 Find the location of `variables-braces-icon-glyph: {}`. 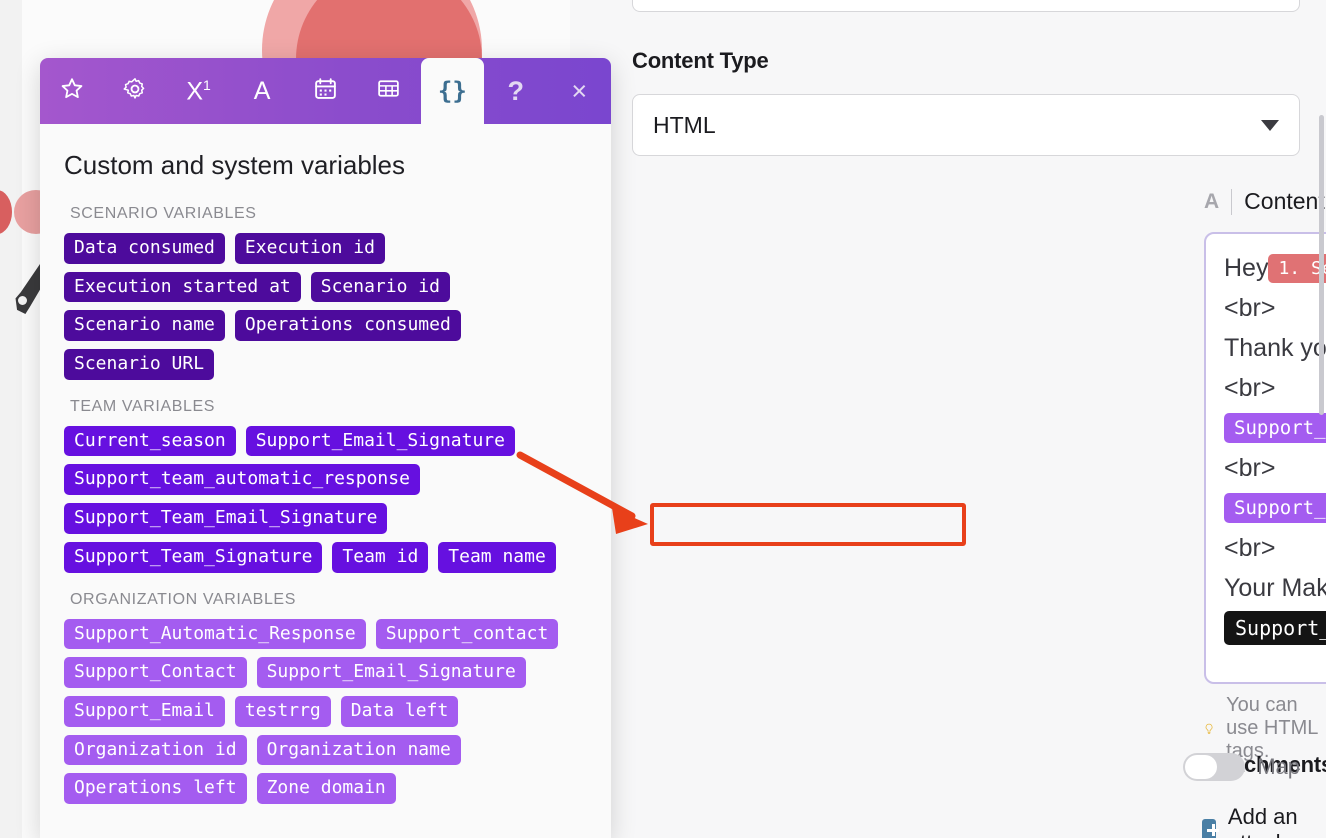

variables-braces-icon-glyph: {} is located at coordinates (452, 91).